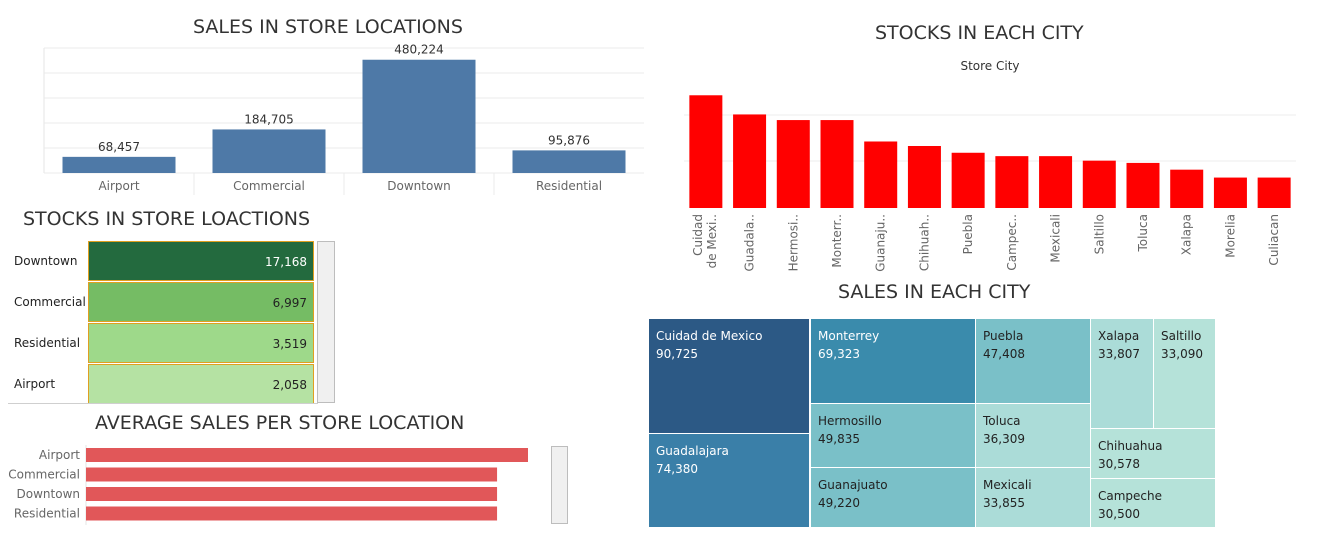 Image resolution: width=1330 pixels, height=548 pixels. What do you see at coordinates (893, 435) in the screenshot?
I see `treemap-cell: Hermosillo 49,835` at bounding box center [893, 435].